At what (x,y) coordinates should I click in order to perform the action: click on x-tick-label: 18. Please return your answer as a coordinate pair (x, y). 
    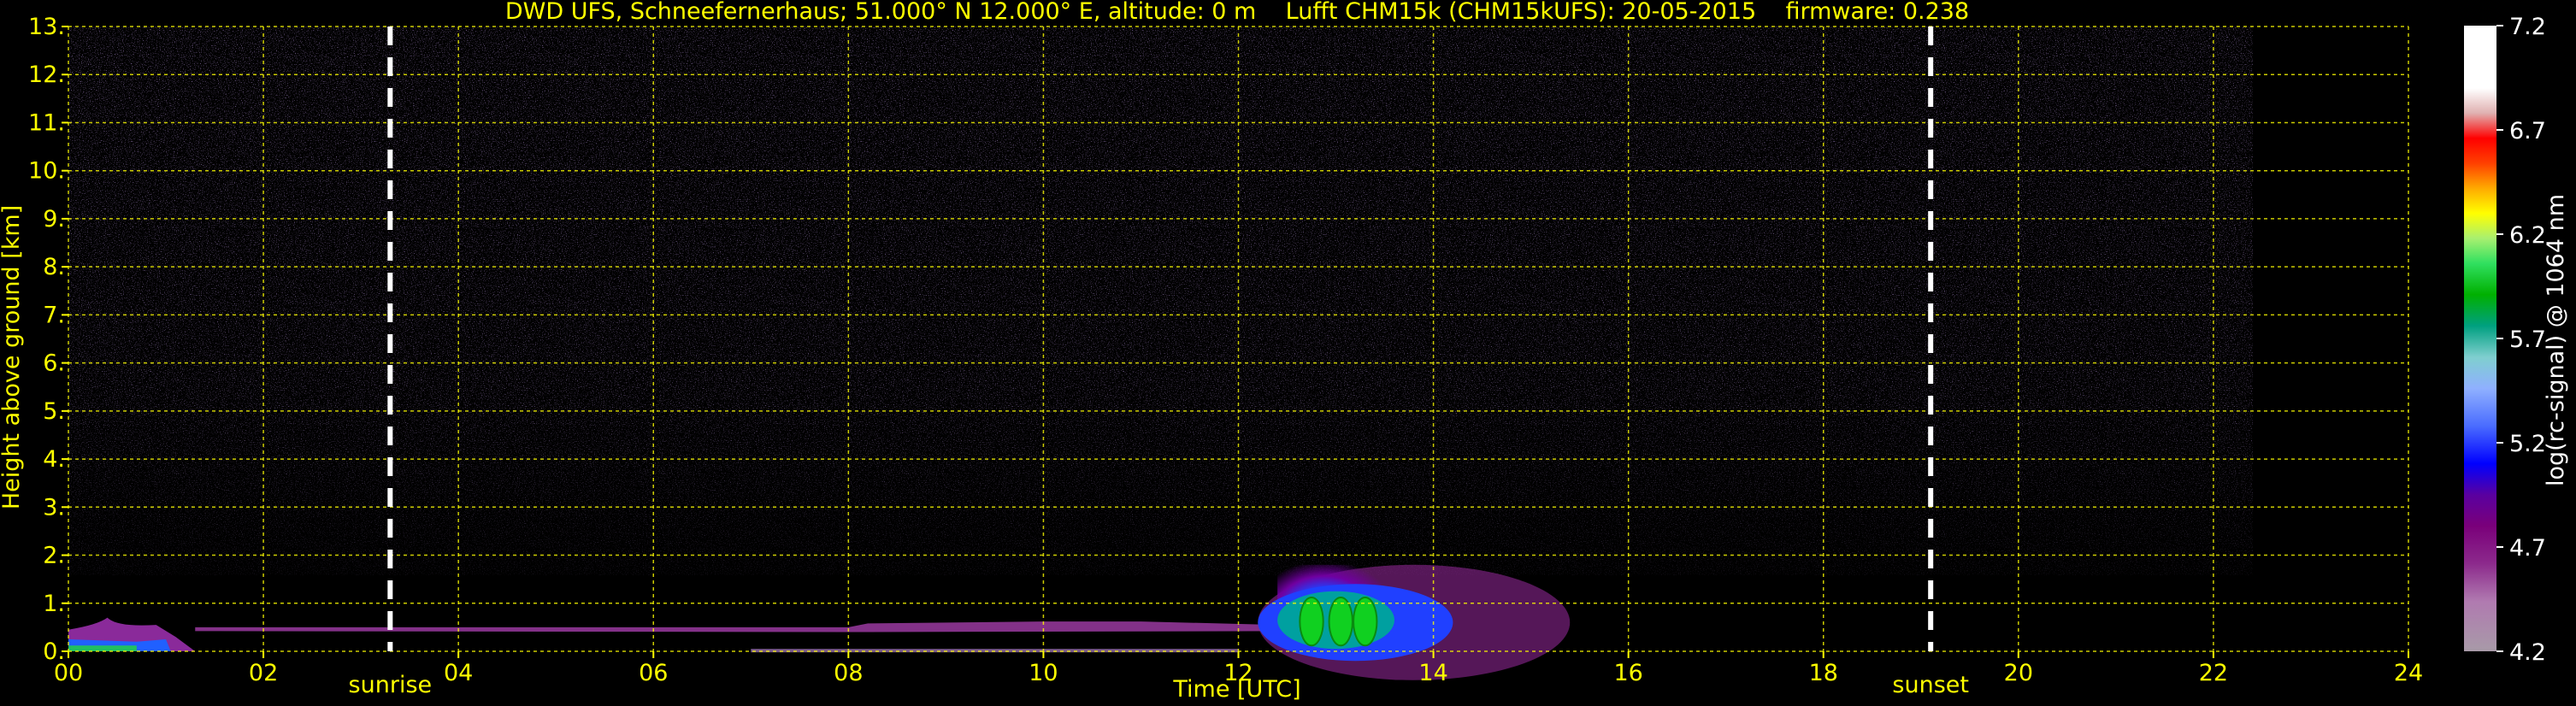
    Looking at the image, I should click on (1823, 673).